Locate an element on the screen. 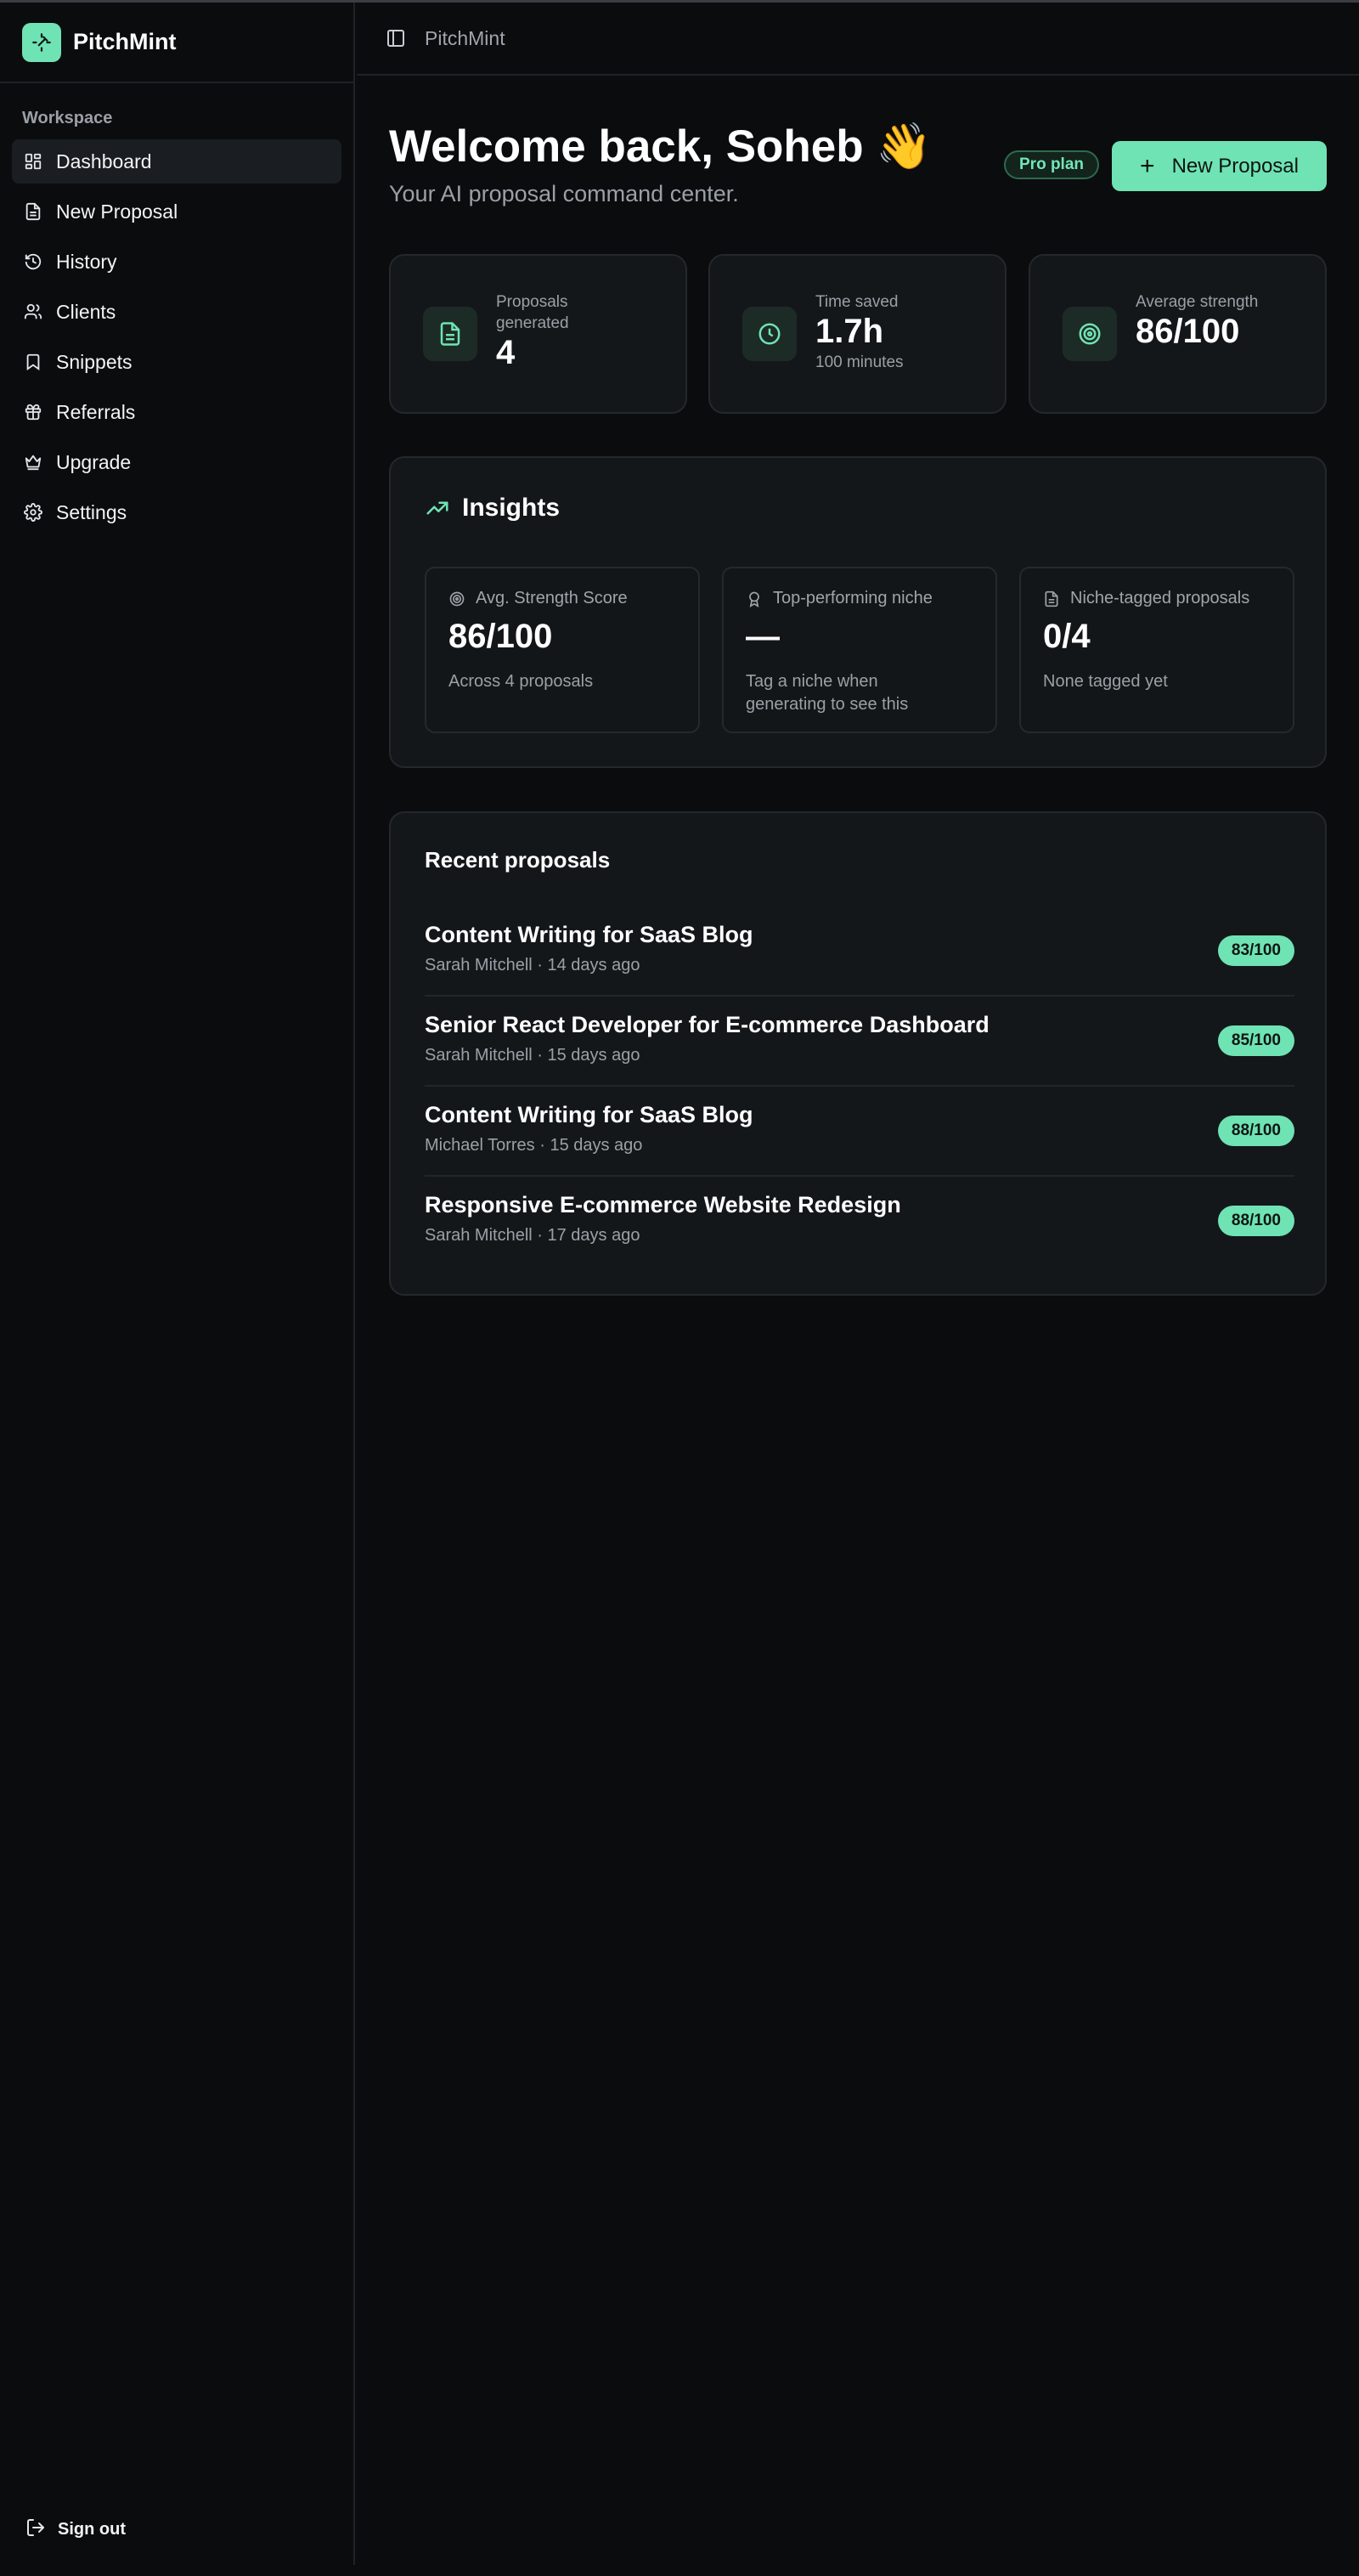 The height and width of the screenshot is (2576, 1359). plan-badge: Pro plan is located at coordinates (1052, 164).